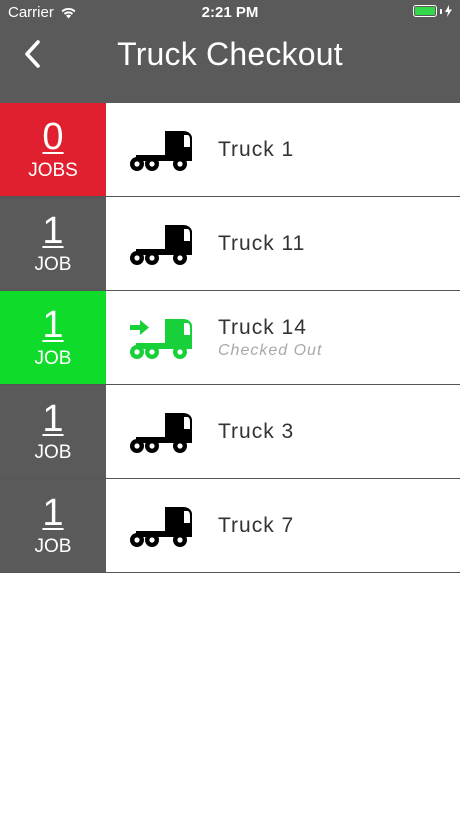 The width and height of the screenshot is (460, 818). I want to click on truck-text: Truck 3, so click(256, 431).